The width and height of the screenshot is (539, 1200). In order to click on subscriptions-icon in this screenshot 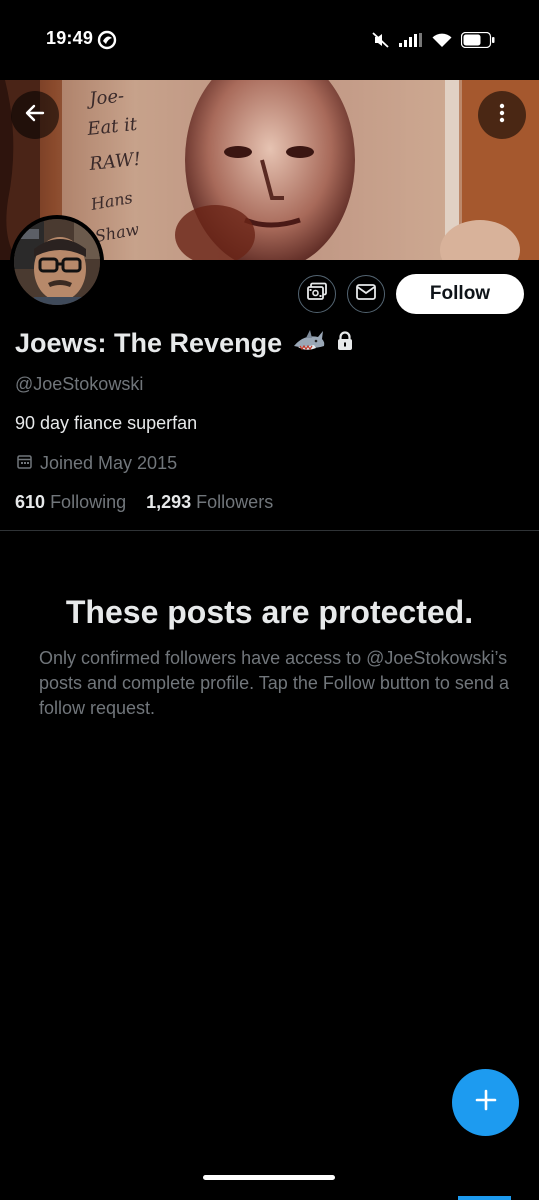, I will do `click(317, 294)`.